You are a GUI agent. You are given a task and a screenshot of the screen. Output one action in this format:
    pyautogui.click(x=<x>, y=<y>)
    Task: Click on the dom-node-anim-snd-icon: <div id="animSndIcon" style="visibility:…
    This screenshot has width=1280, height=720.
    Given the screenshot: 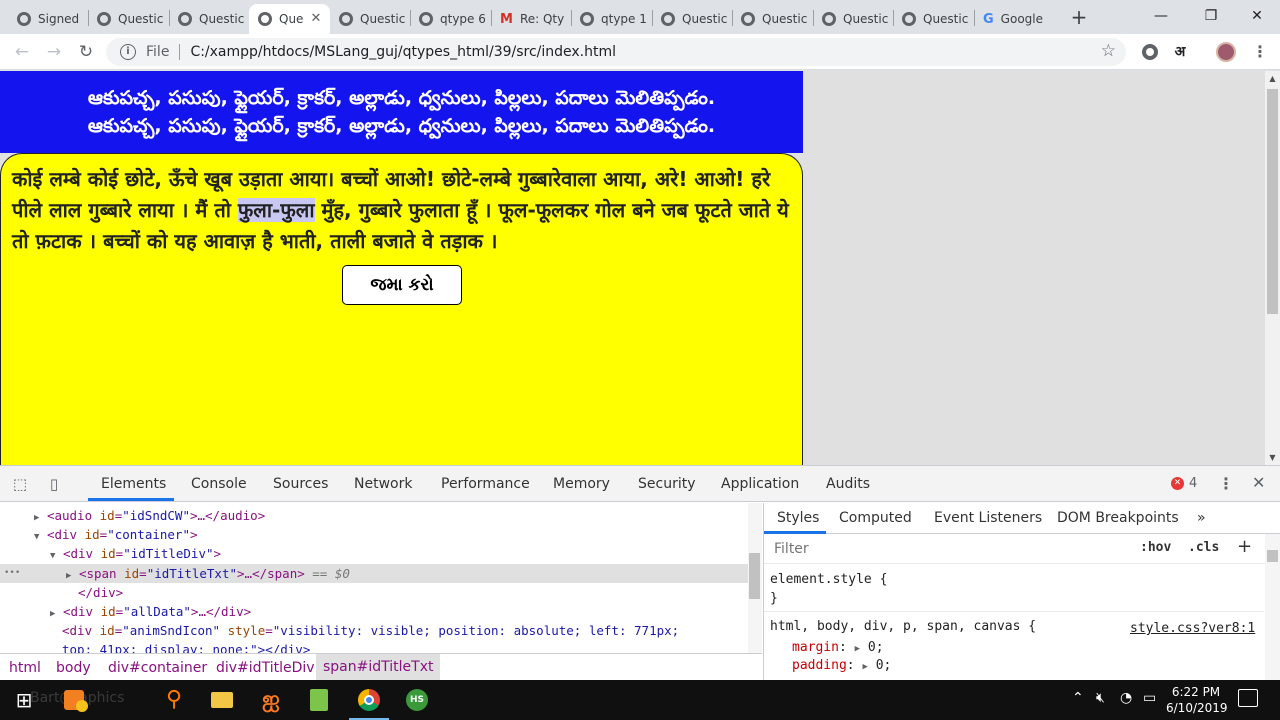 What is the action you would take?
    pyautogui.click(x=370, y=630)
    